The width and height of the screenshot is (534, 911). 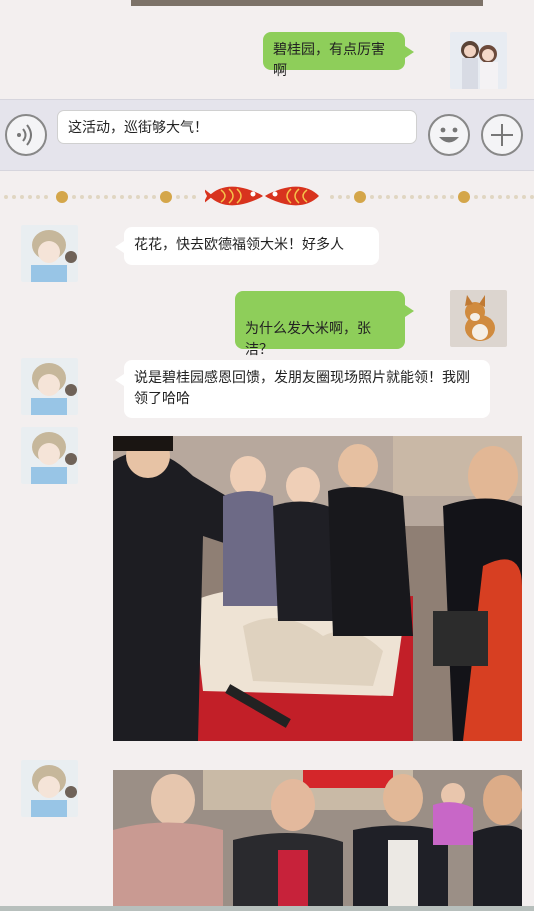 I want to click on message-text: 为什么发大米啊，张洁？, so click(x=308, y=339).